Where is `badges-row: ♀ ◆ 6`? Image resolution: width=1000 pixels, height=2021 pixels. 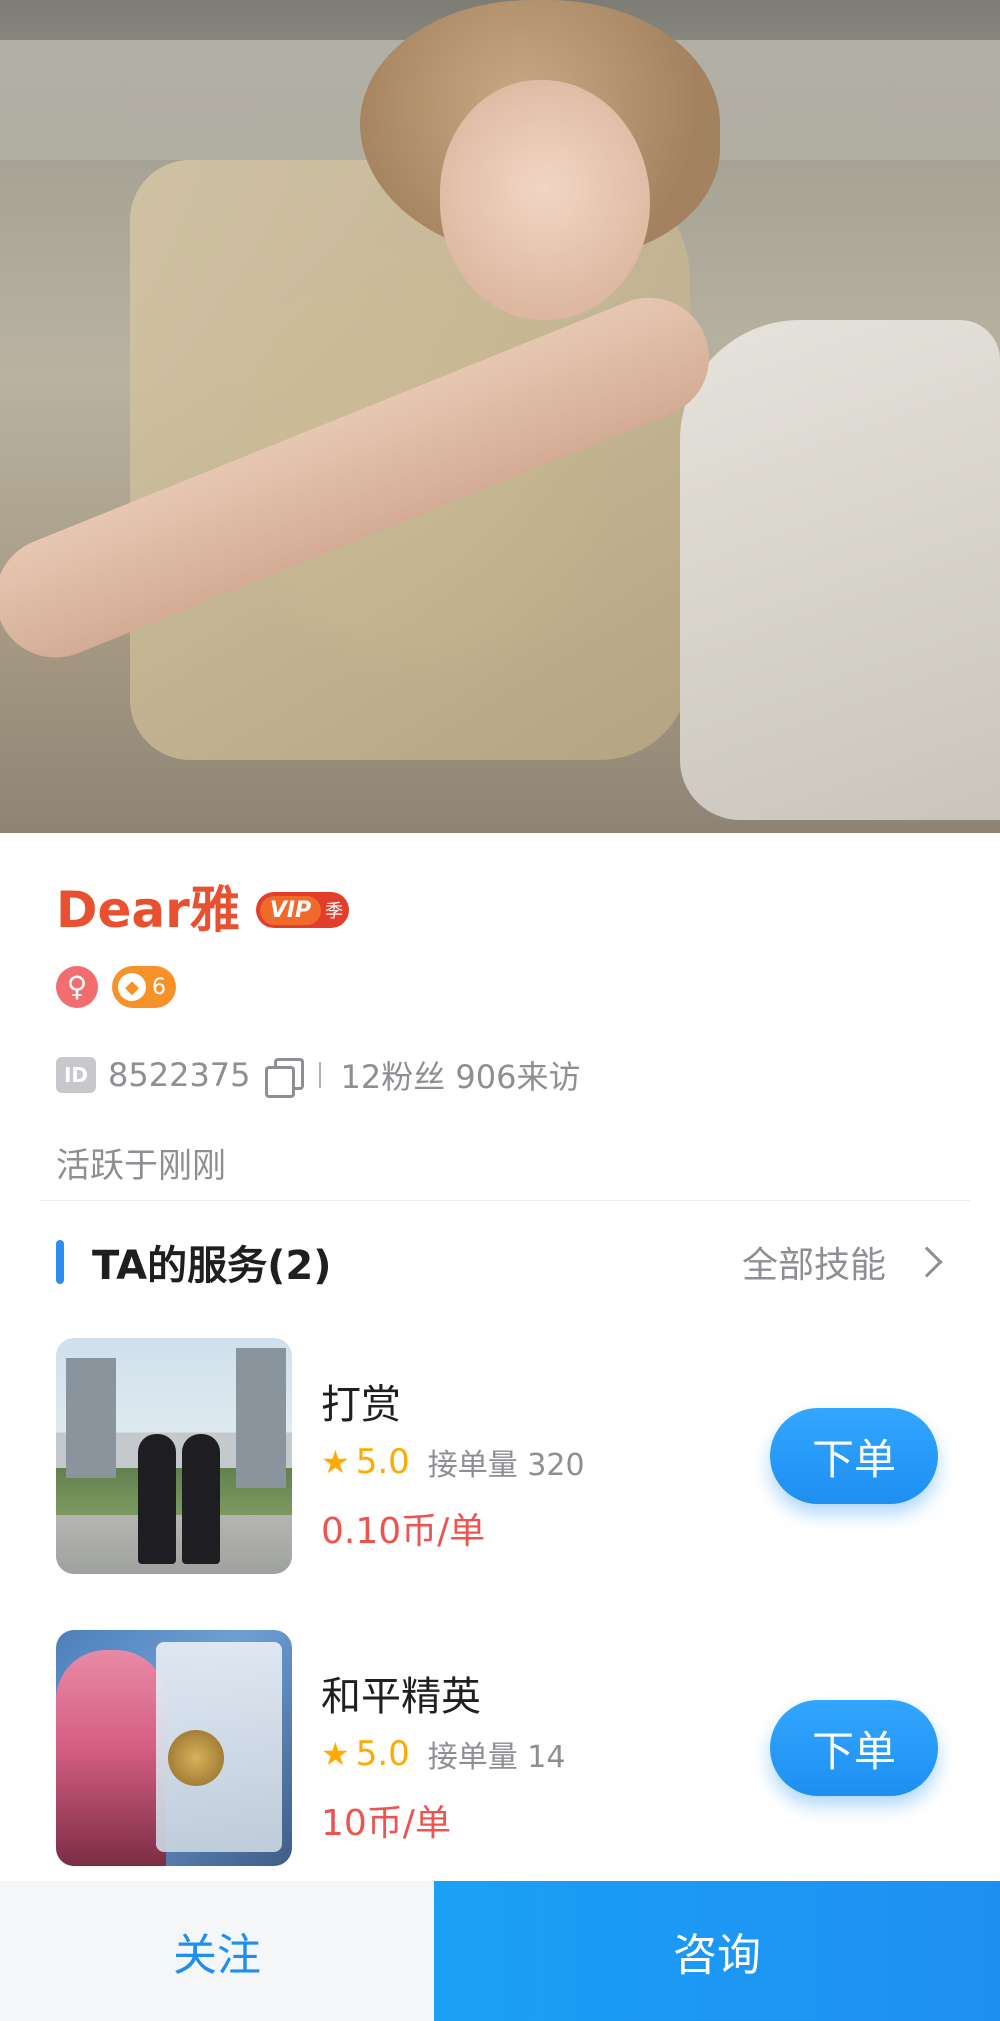 badges-row: ♀ ◆ 6 is located at coordinates (116, 987).